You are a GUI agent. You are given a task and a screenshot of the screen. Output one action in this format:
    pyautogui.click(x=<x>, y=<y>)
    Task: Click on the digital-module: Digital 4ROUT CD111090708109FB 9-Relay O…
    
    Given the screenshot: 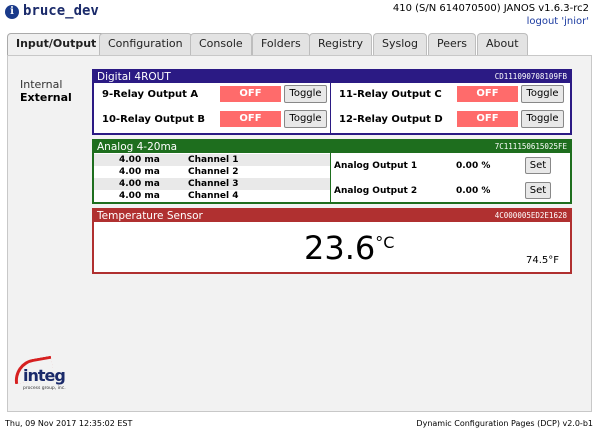 What is the action you would take?
    pyautogui.click(x=332, y=102)
    